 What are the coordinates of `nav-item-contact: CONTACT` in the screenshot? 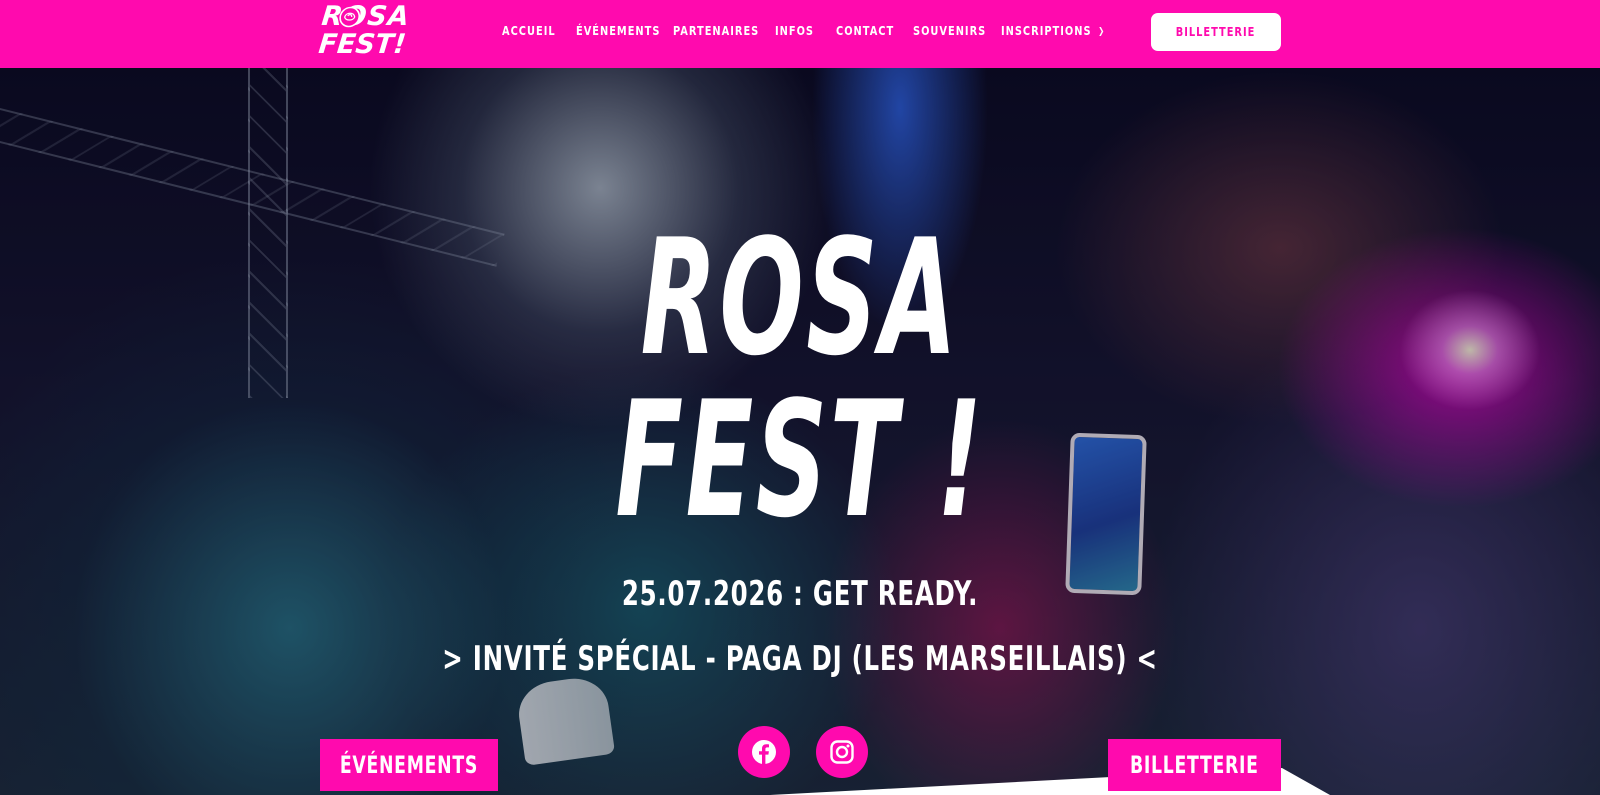 It's located at (865, 31).